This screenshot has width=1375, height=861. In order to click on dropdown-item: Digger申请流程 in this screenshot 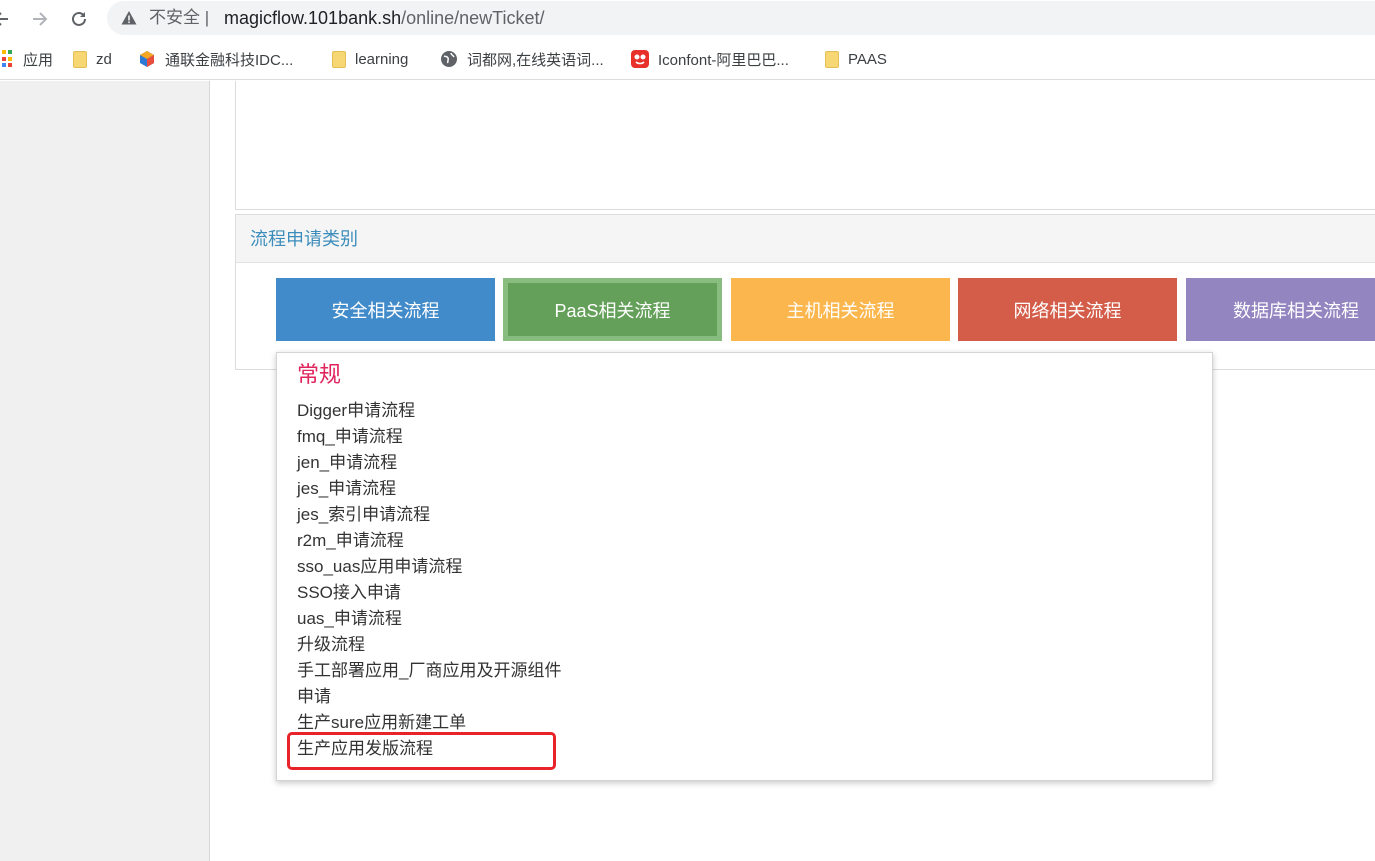, I will do `click(429, 412)`.